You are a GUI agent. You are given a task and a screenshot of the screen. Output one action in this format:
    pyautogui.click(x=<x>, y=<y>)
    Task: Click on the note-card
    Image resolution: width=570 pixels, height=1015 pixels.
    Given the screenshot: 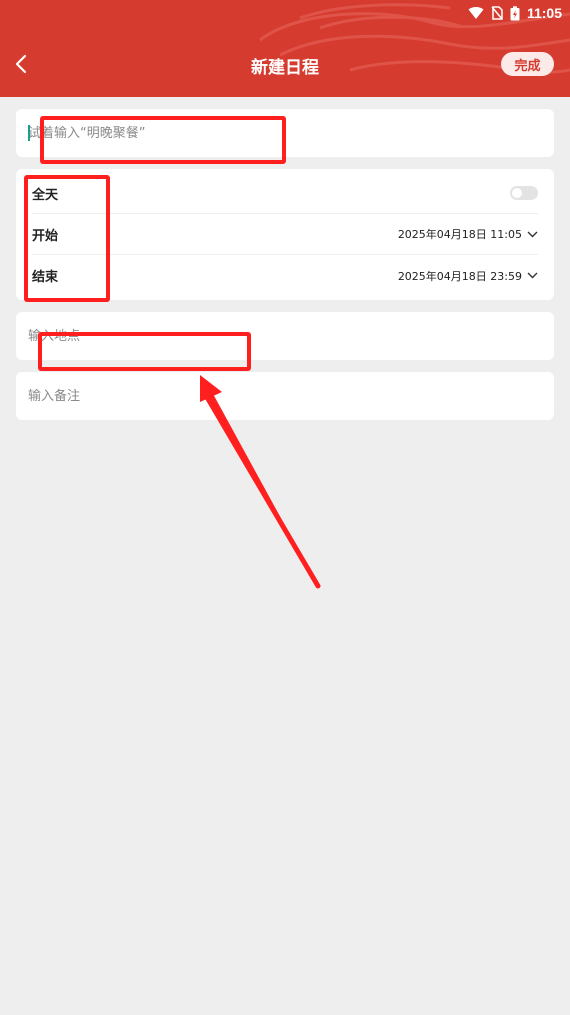 What is the action you would take?
    pyautogui.click(x=285, y=396)
    